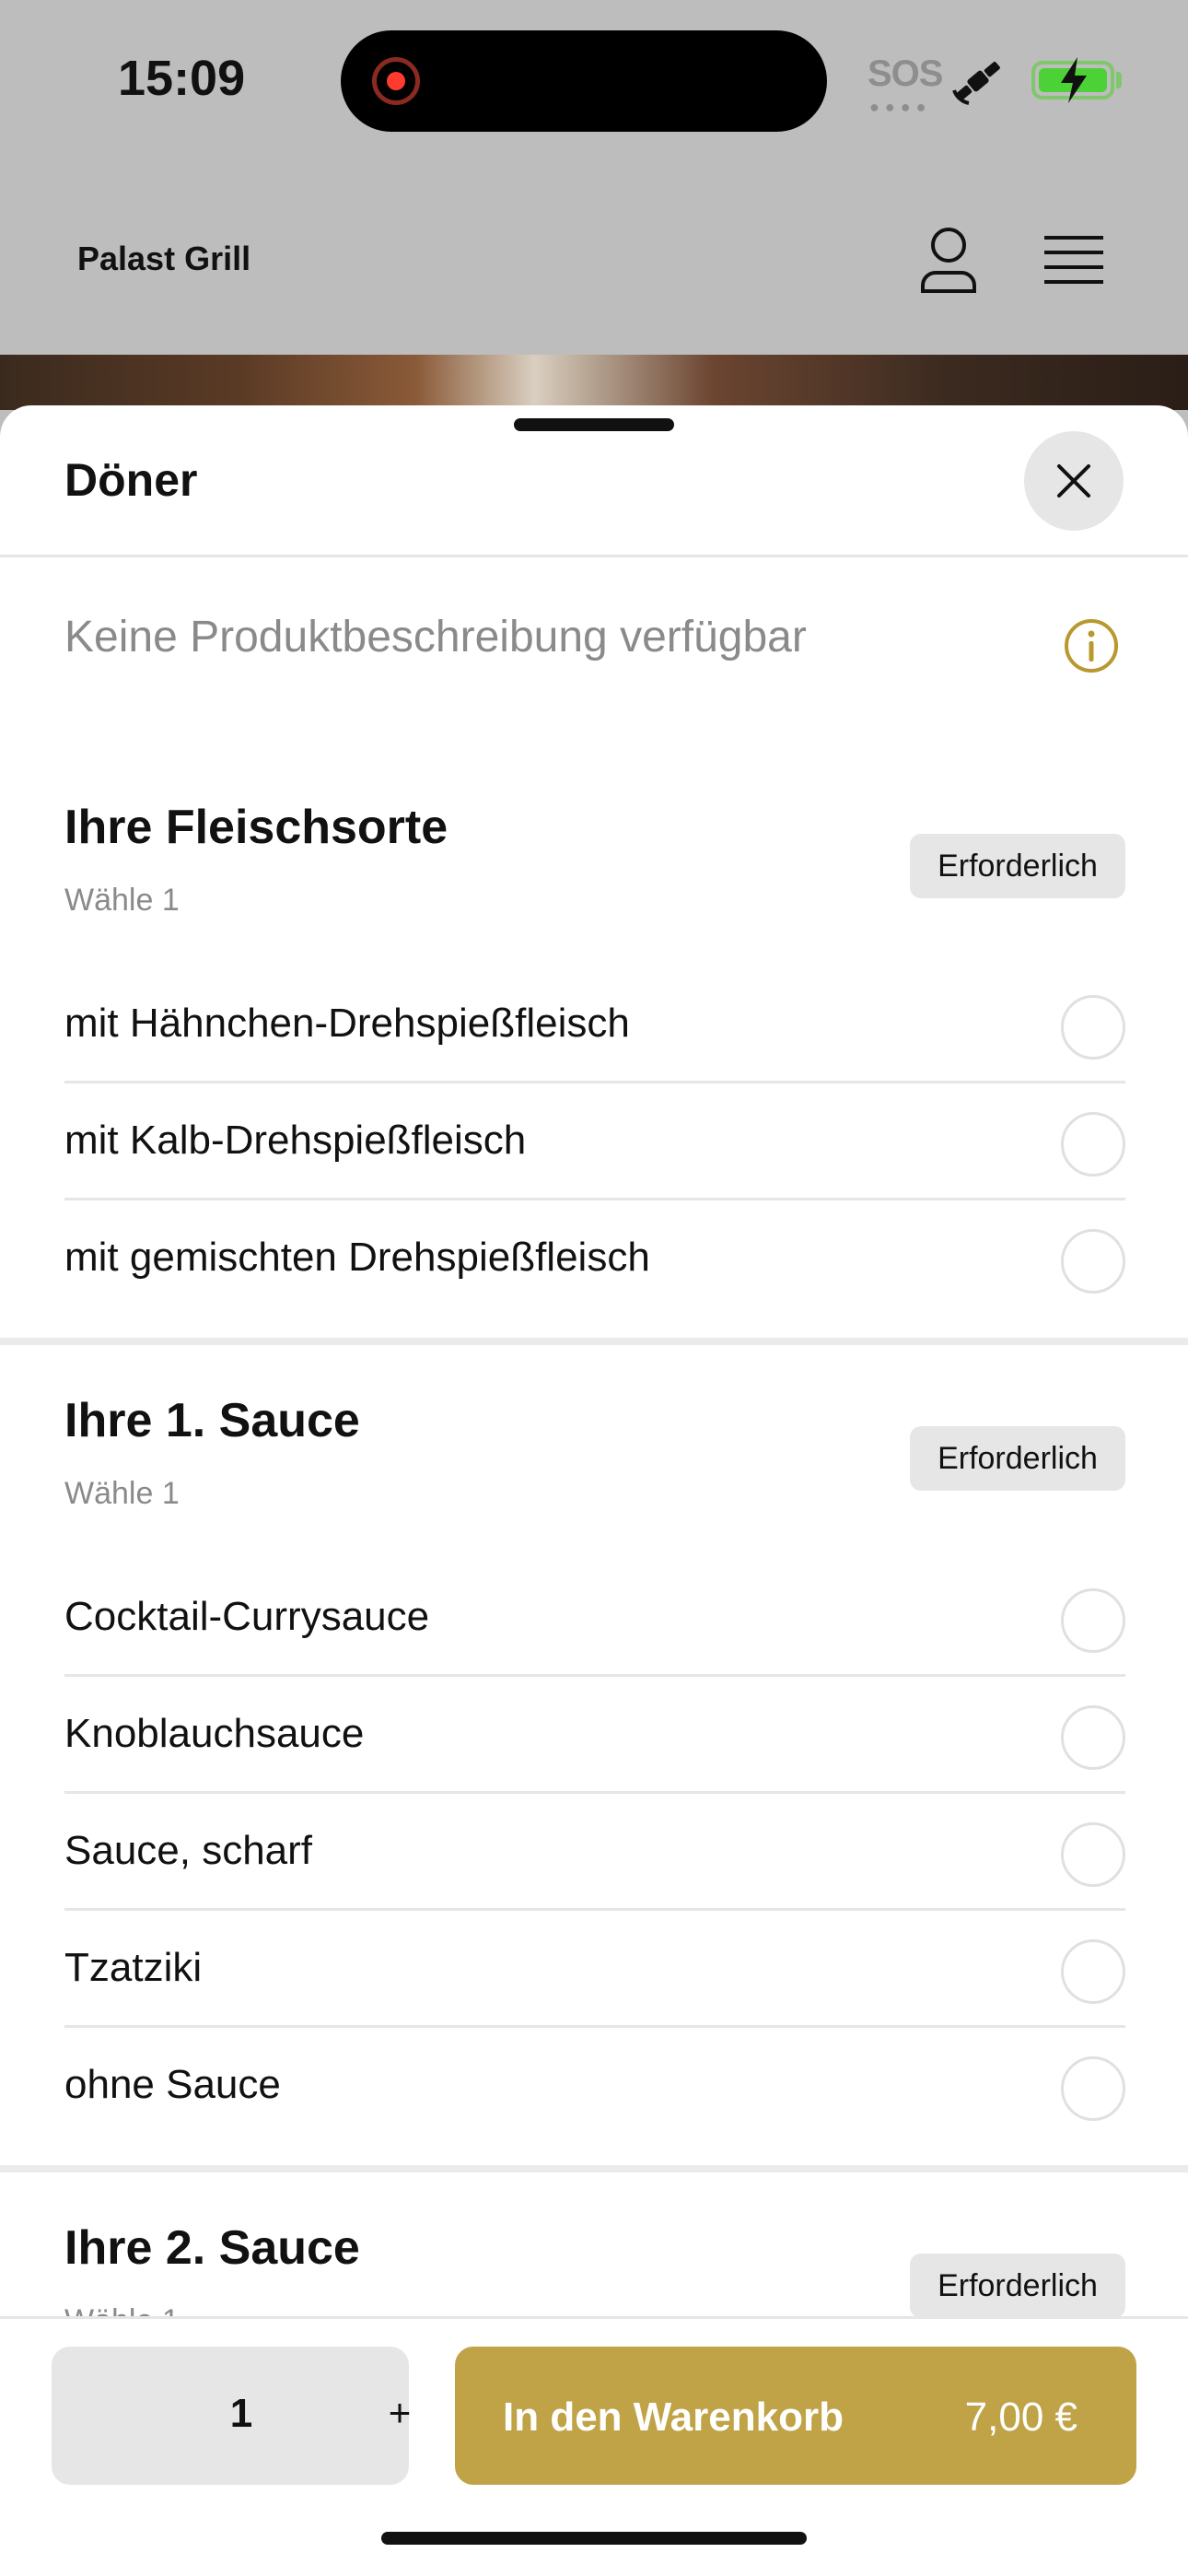 The height and width of the screenshot is (2576, 1188). I want to click on status-time: 15:09, so click(182, 78).